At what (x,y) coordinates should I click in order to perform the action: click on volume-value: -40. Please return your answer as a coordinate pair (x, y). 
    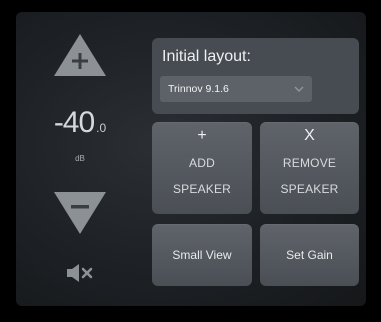
    Looking at the image, I should click on (74, 122).